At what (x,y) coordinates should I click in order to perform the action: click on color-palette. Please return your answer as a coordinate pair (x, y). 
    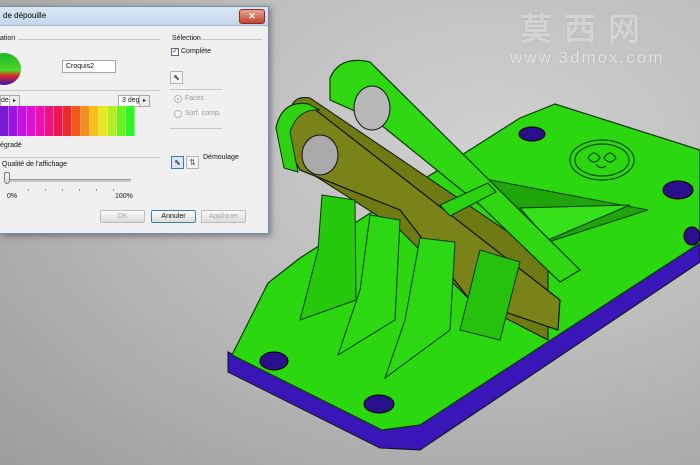
    Looking at the image, I should click on (67, 121).